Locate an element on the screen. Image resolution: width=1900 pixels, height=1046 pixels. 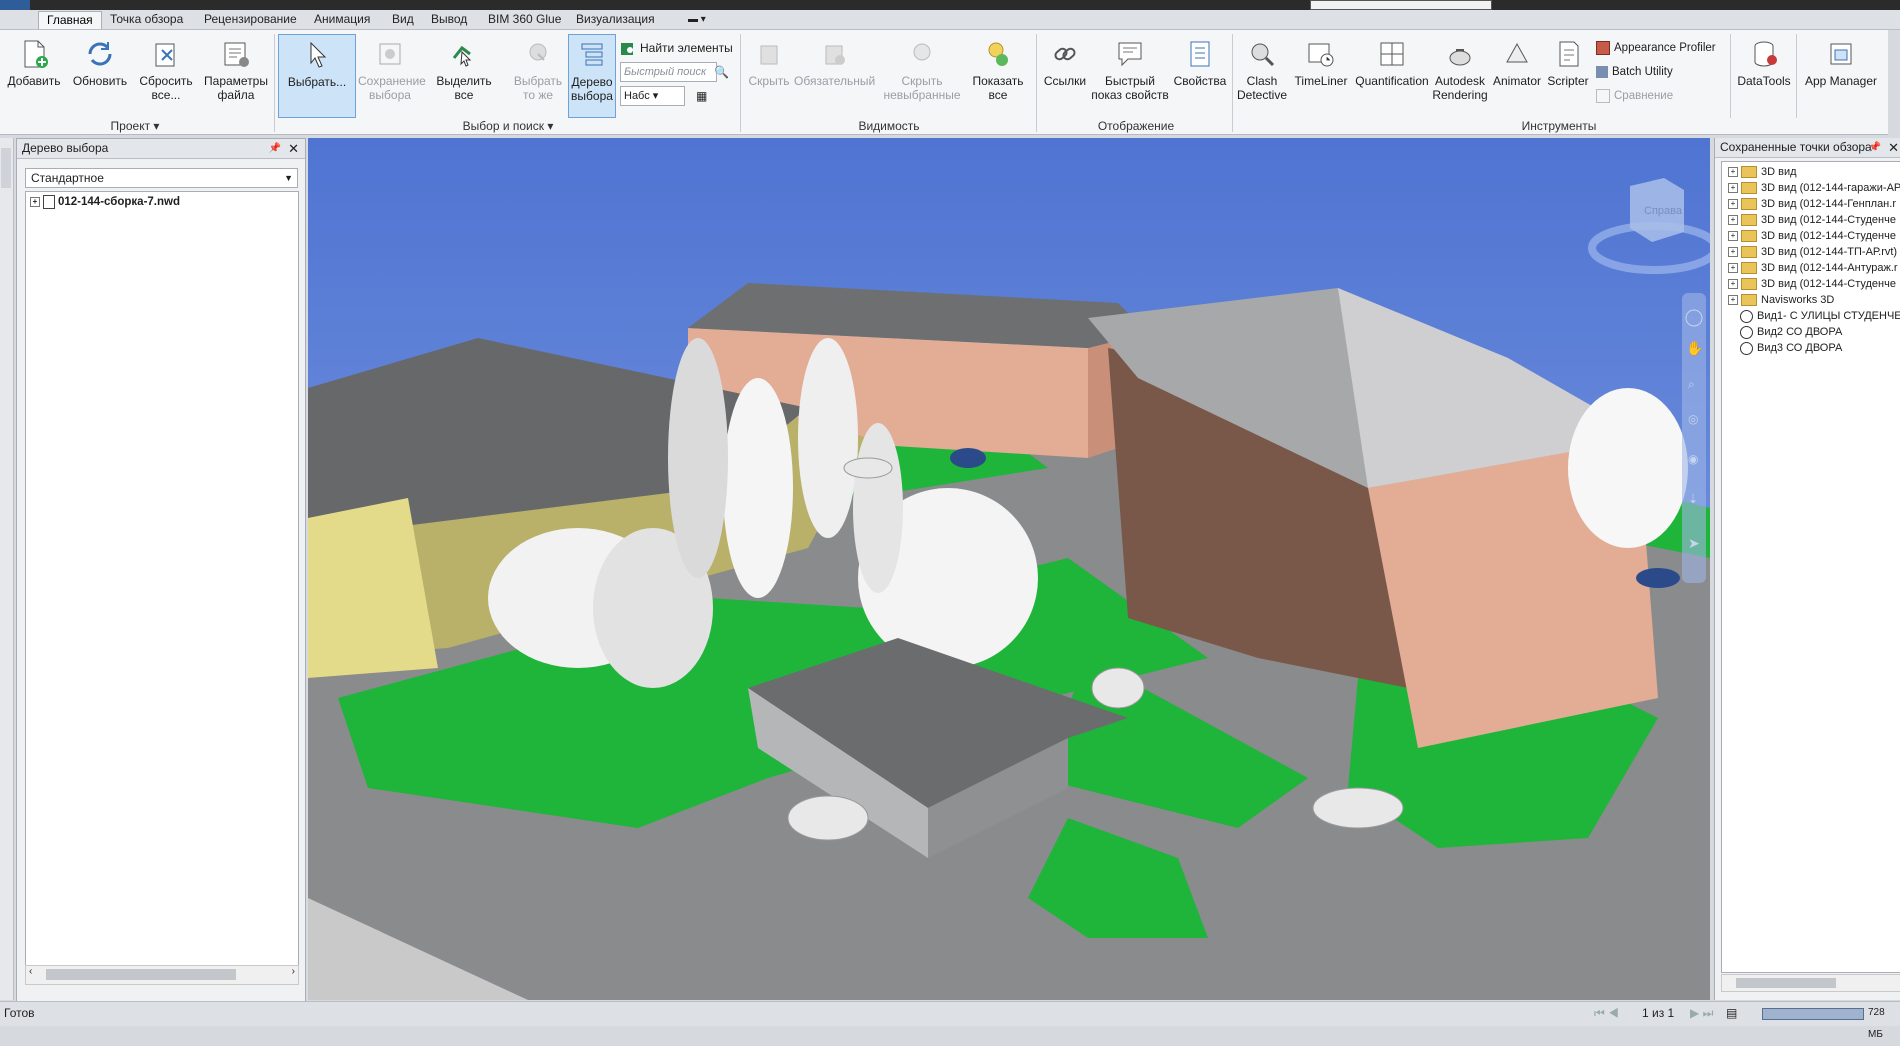
viewpoint-item: Вид2 СО ДВОРА is located at coordinates (1791, 332).